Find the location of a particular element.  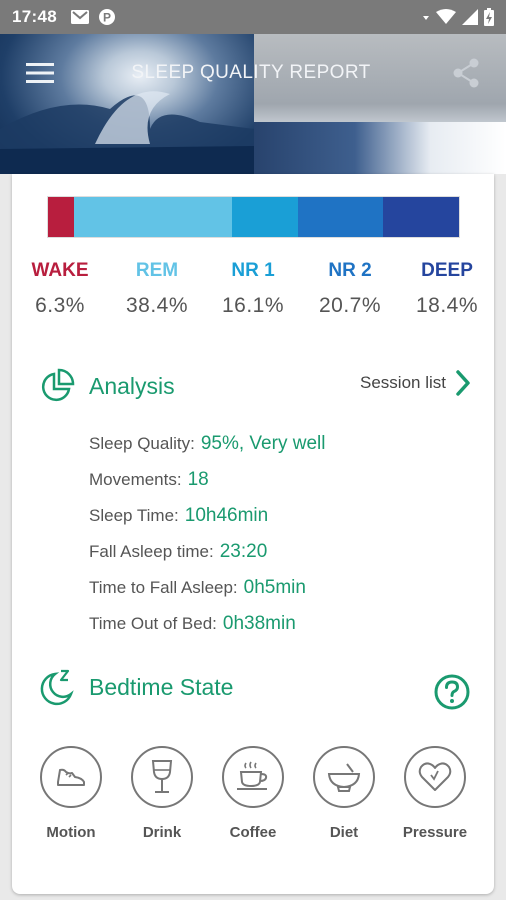

battery-icon is located at coordinates (489, 17).